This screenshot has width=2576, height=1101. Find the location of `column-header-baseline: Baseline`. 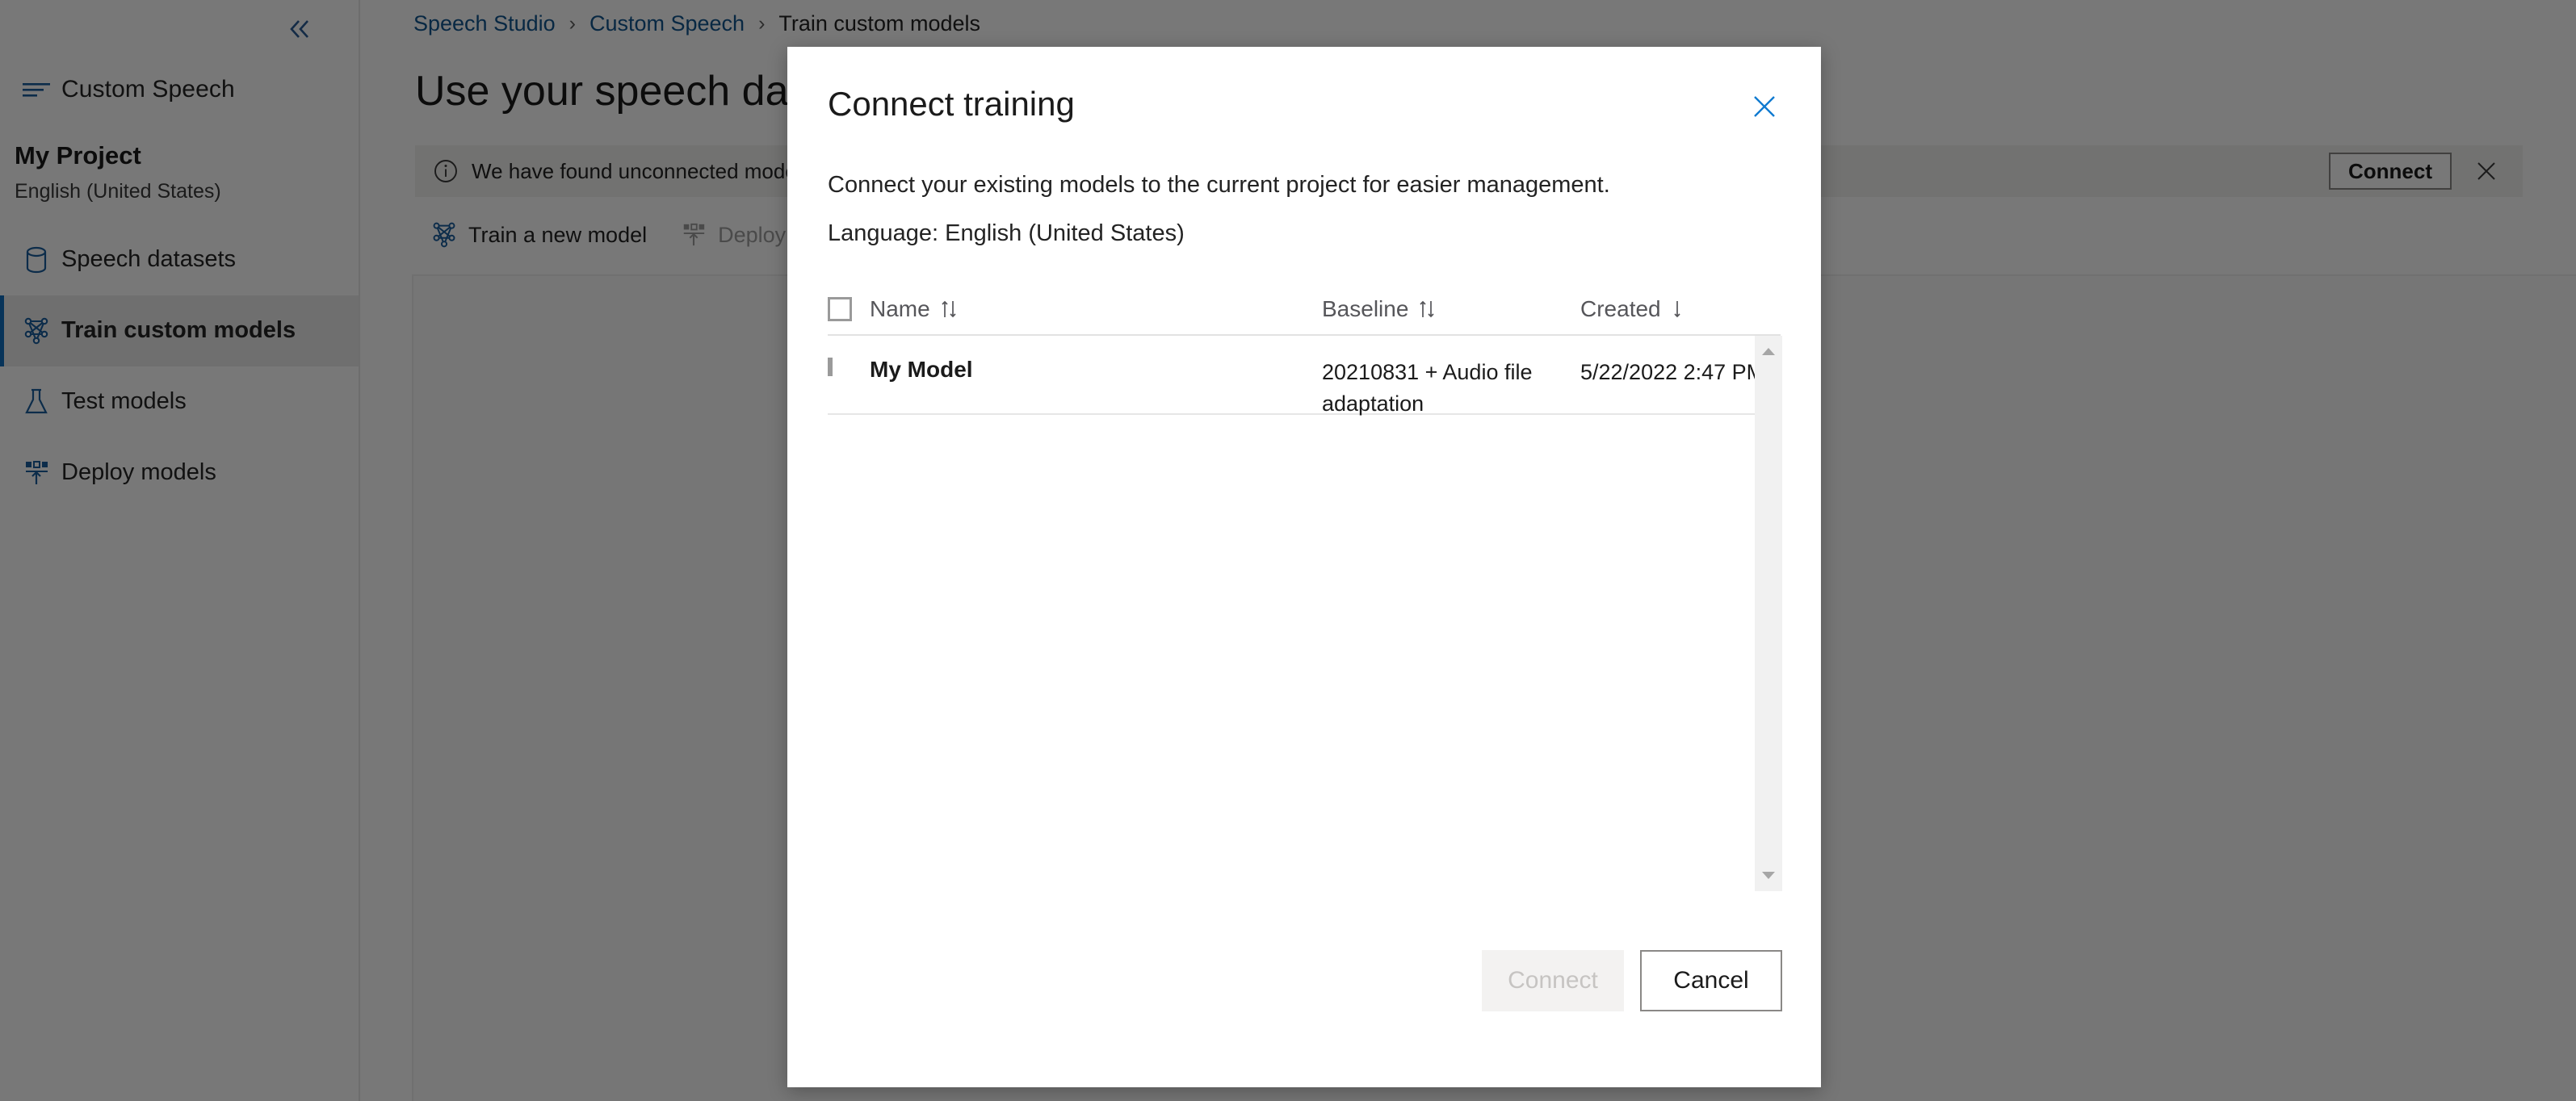

column-header-baseline: Baseline is located at coordinates (1451, 309).